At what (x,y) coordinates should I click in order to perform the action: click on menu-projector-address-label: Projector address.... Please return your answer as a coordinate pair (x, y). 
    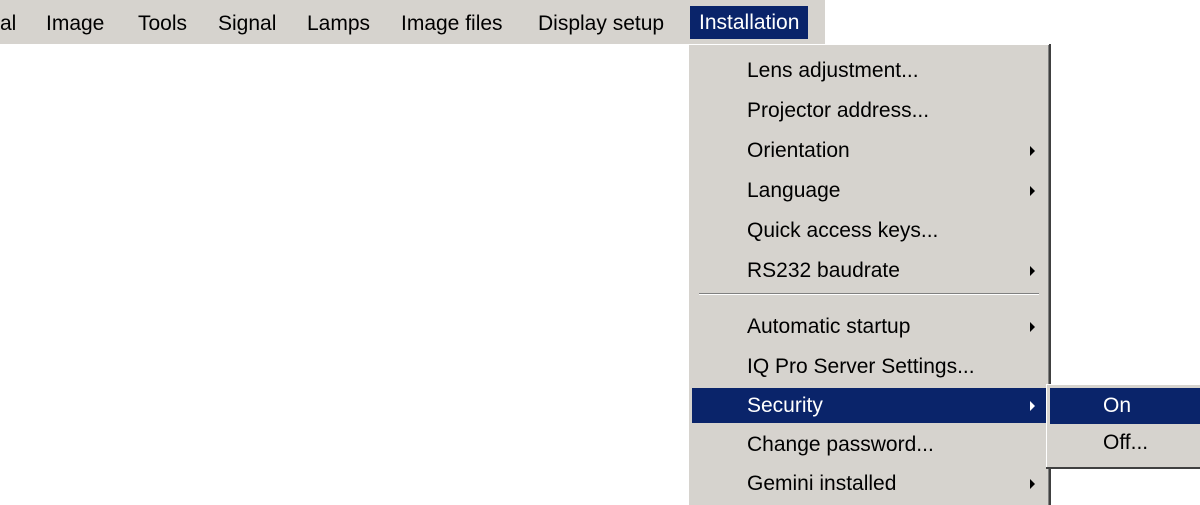
    Looking at the image, I should click on (838, 110).